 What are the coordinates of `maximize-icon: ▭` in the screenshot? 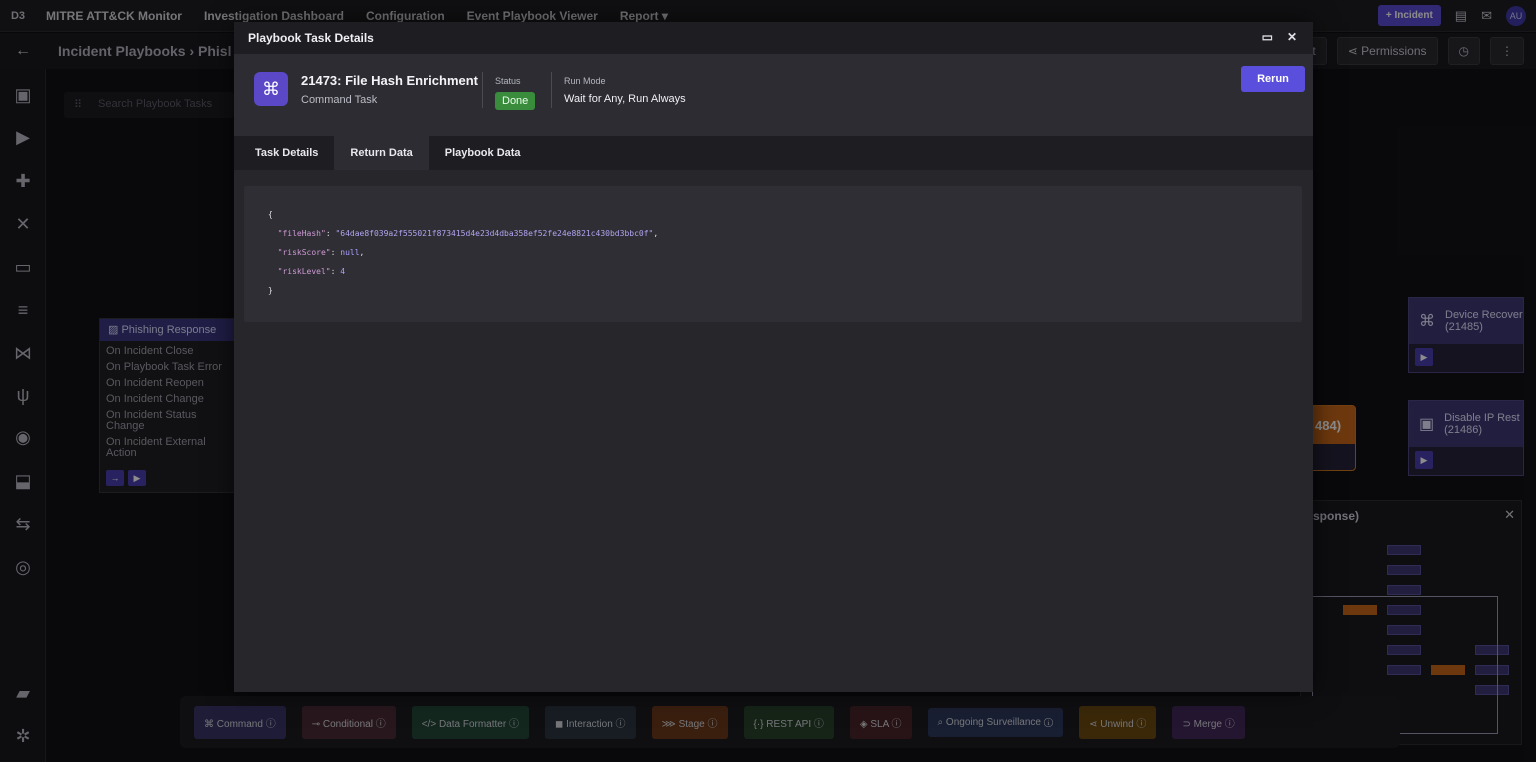 It's located at (1267, 37).